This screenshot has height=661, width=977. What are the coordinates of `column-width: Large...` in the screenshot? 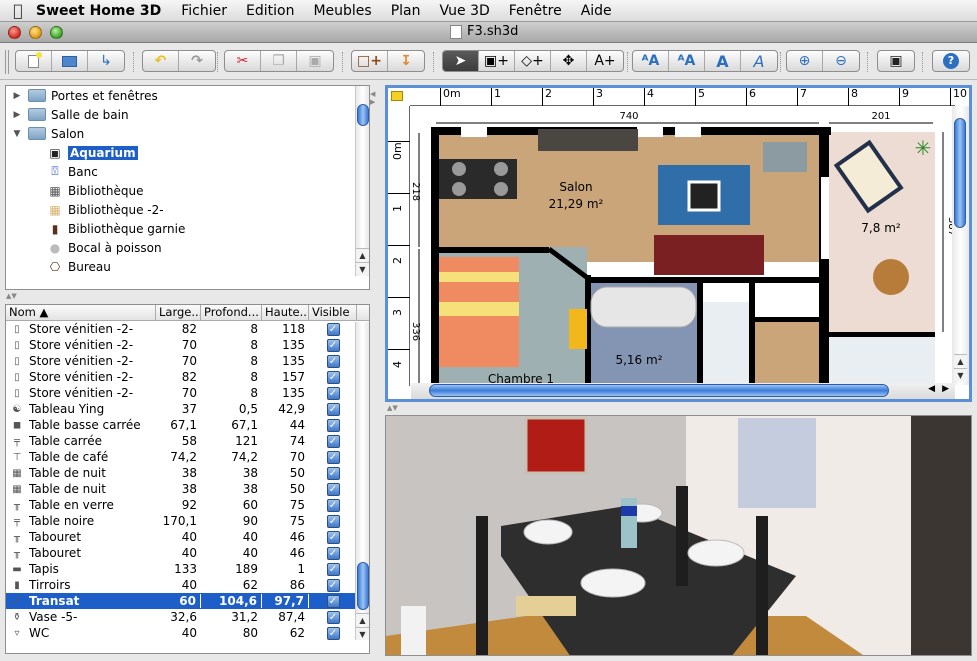 It's located at (178, 312).